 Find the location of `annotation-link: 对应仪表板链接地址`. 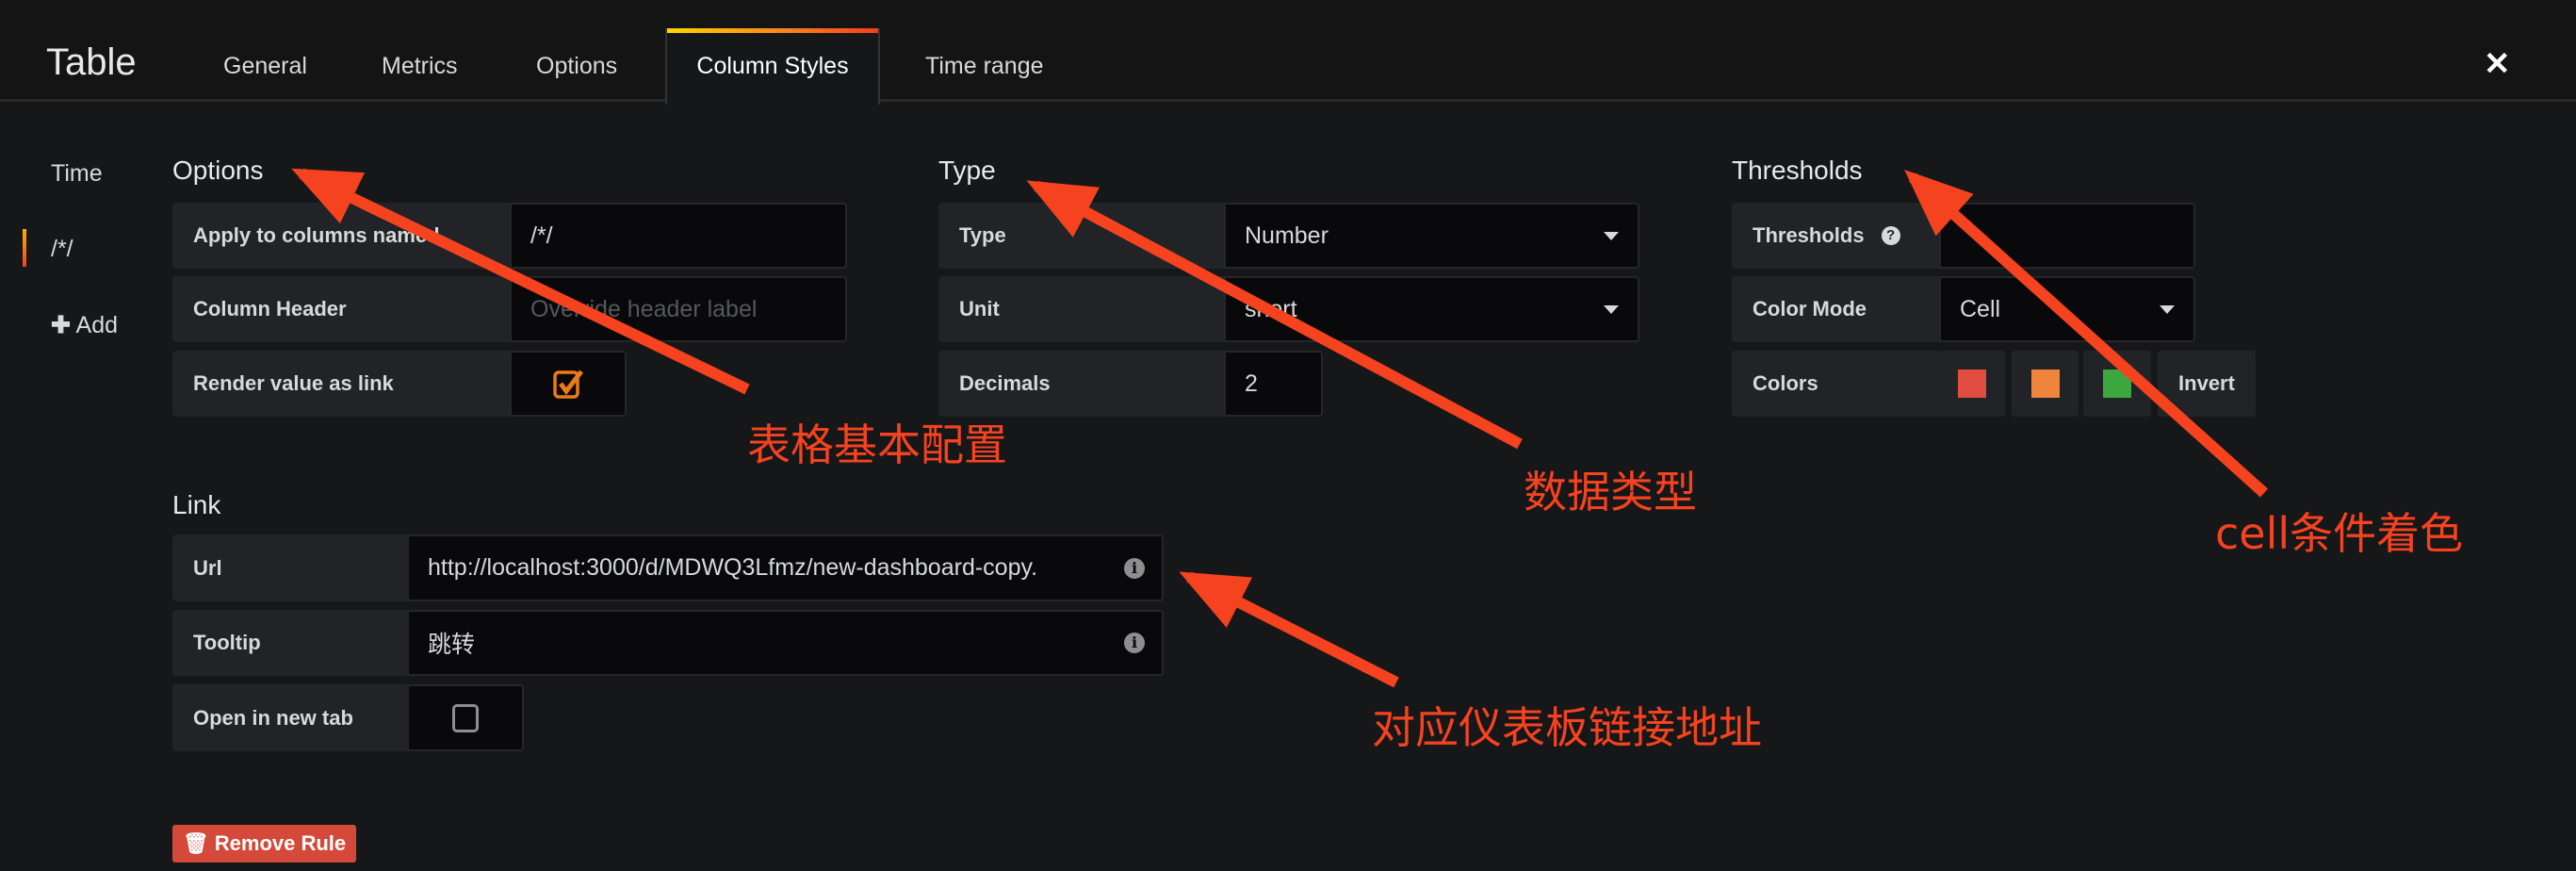

annotation-link: 对应仪表板链接地址 is located at coordinates (1567, 727).